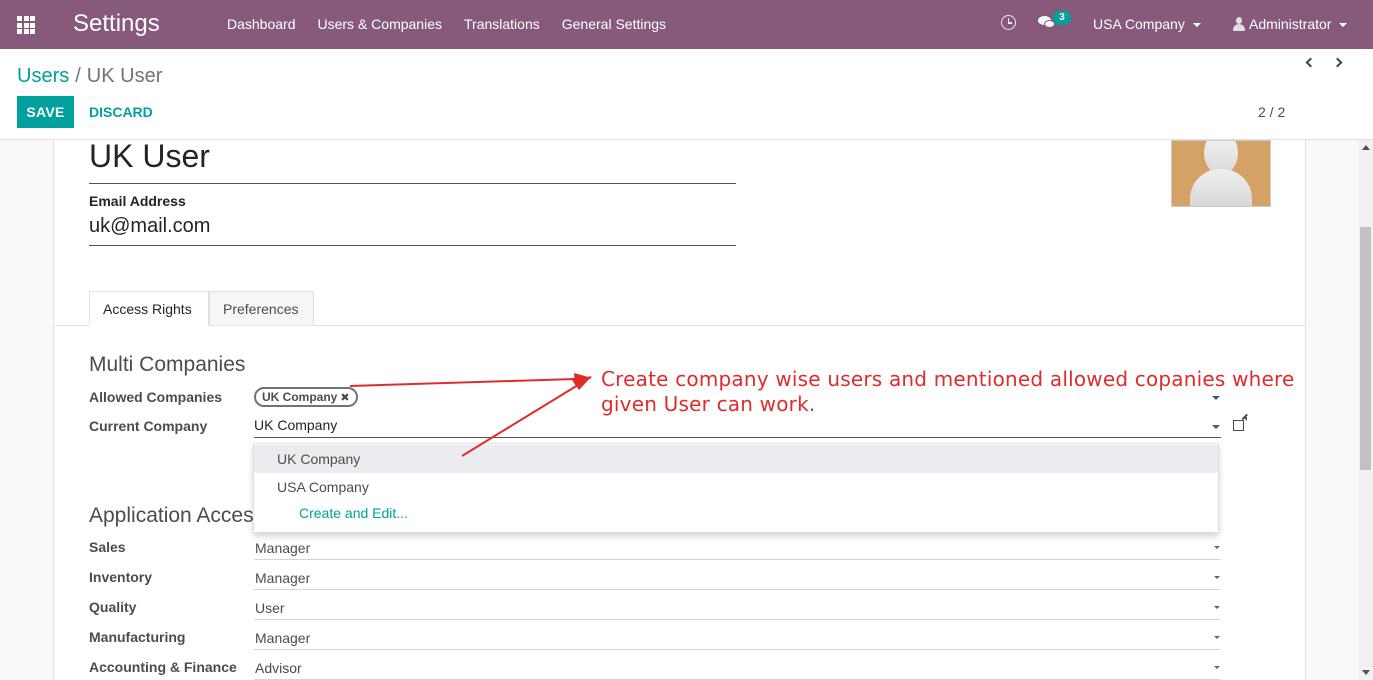 The height and width of the screenshot is (680, 1373). What do you see at coordinates (679, 308) in the screenshot?
I see `form-tabs: Access Rights Preferences` at bounding box center [679, 308].